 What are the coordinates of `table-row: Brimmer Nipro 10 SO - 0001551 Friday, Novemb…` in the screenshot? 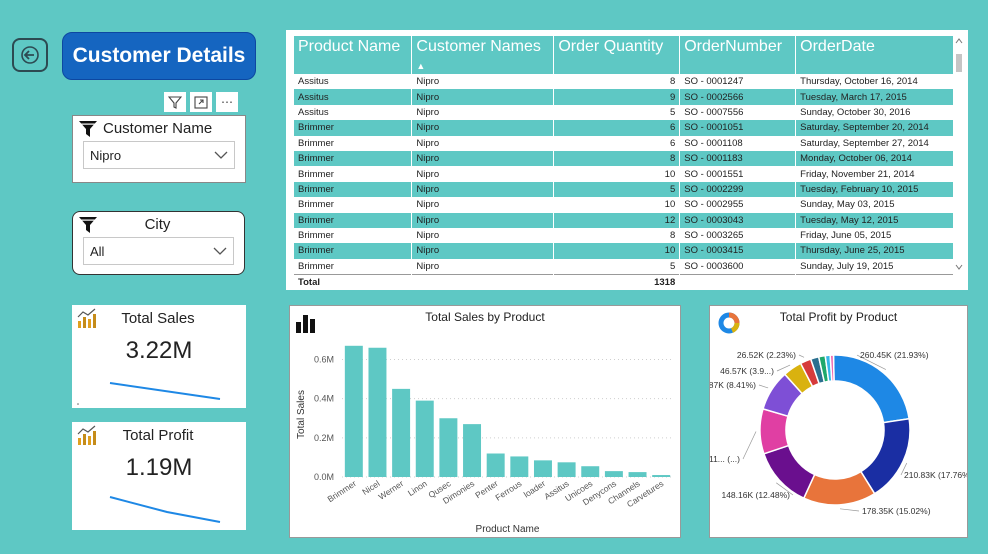 It's located at (624, 174).